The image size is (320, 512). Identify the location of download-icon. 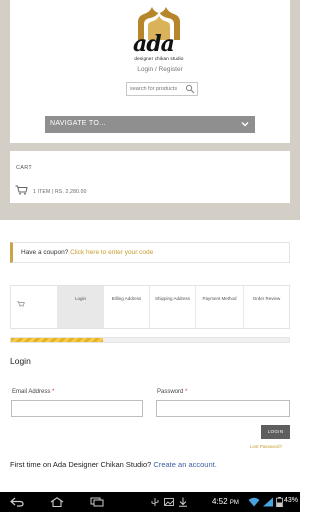
(183, 502).